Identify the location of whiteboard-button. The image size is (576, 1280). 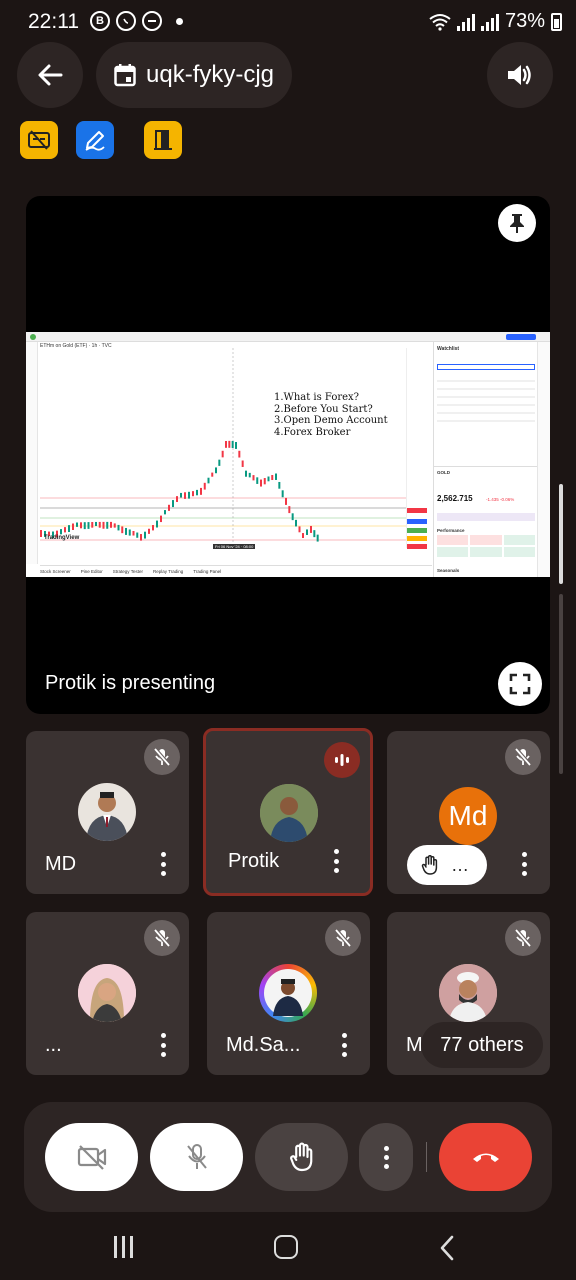
(95, 140).